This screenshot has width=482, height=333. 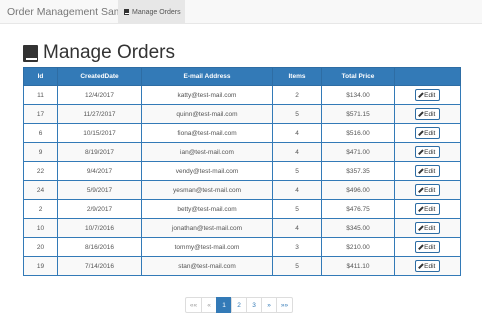 I want to click on cell-created-date: 12/4/2017, so click(x=99, y=95).